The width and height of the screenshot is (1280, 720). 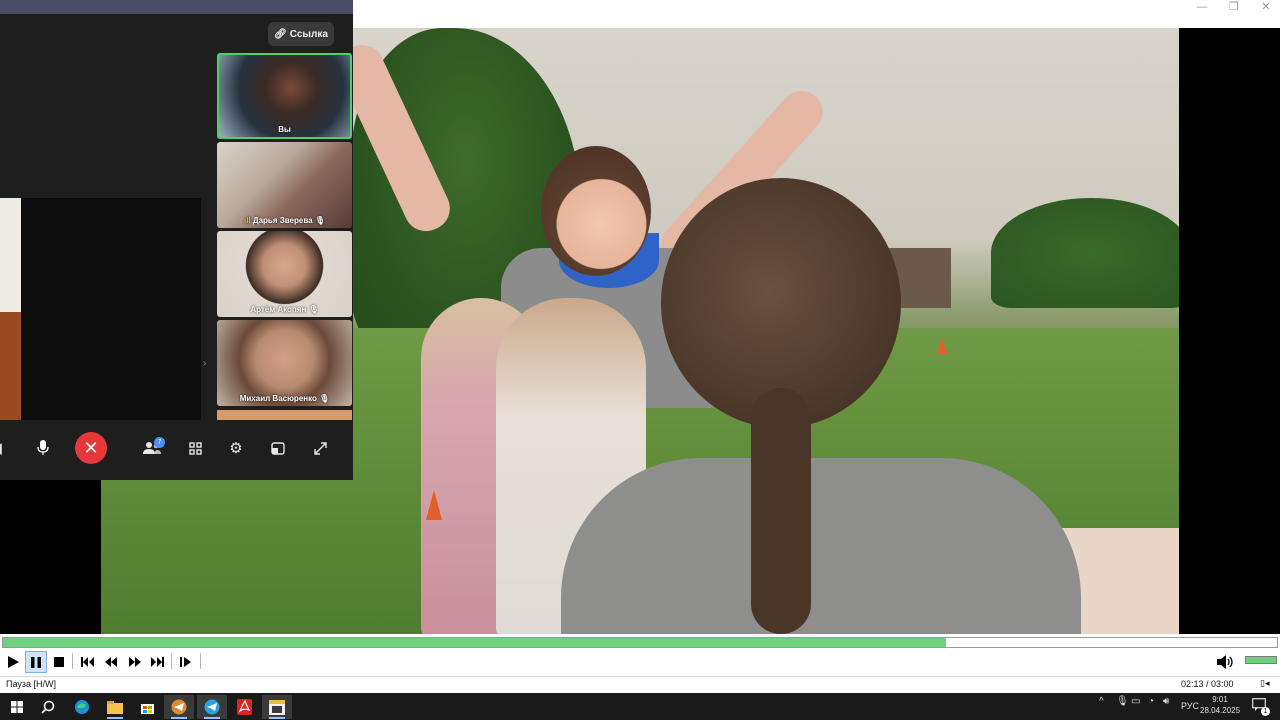 I want to click on file-explorer-icon, so click(x=115, y=707).